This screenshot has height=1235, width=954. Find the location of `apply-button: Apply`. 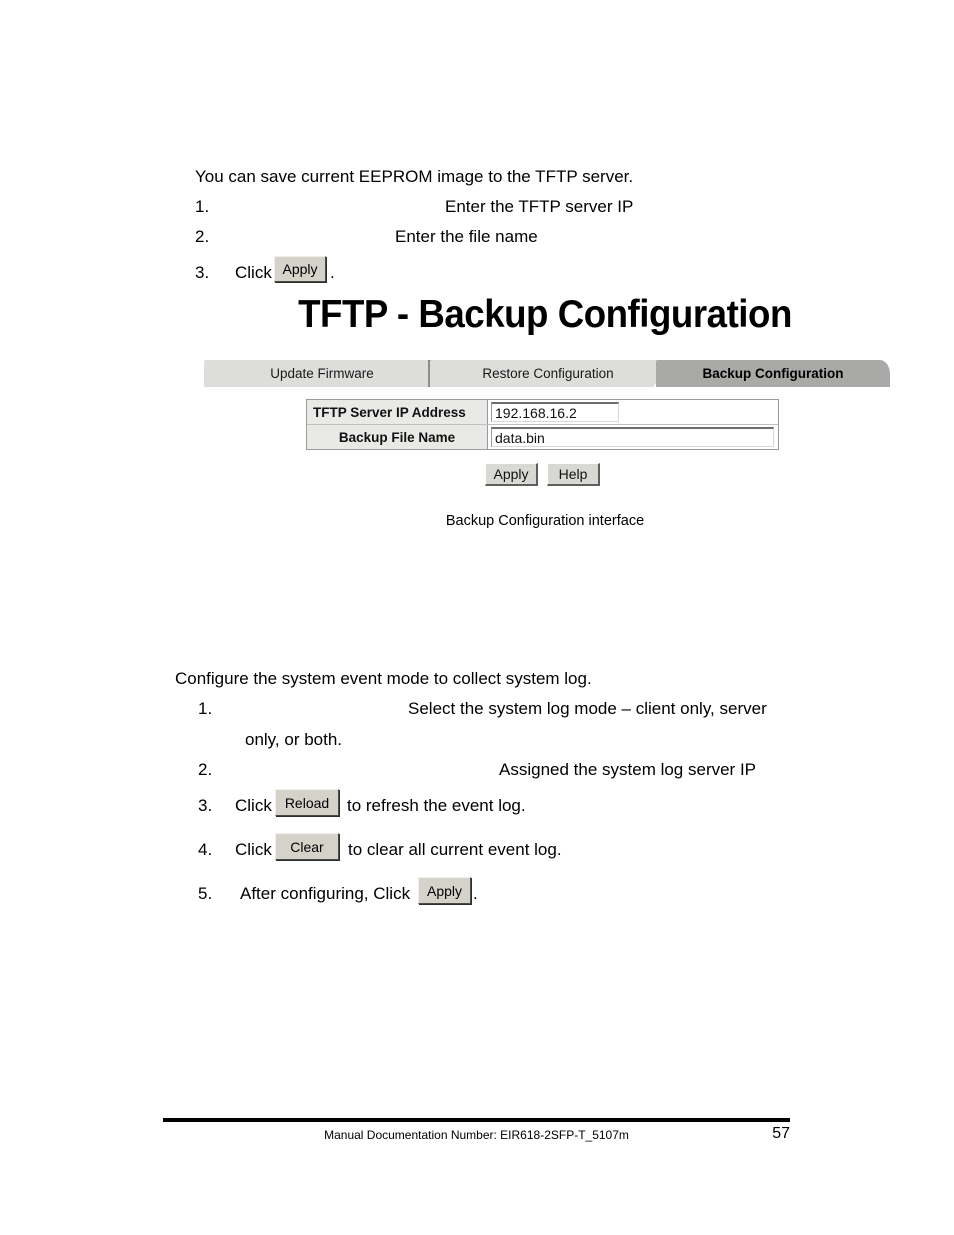

apply-button: Apply is located at coordinates (511, 474).